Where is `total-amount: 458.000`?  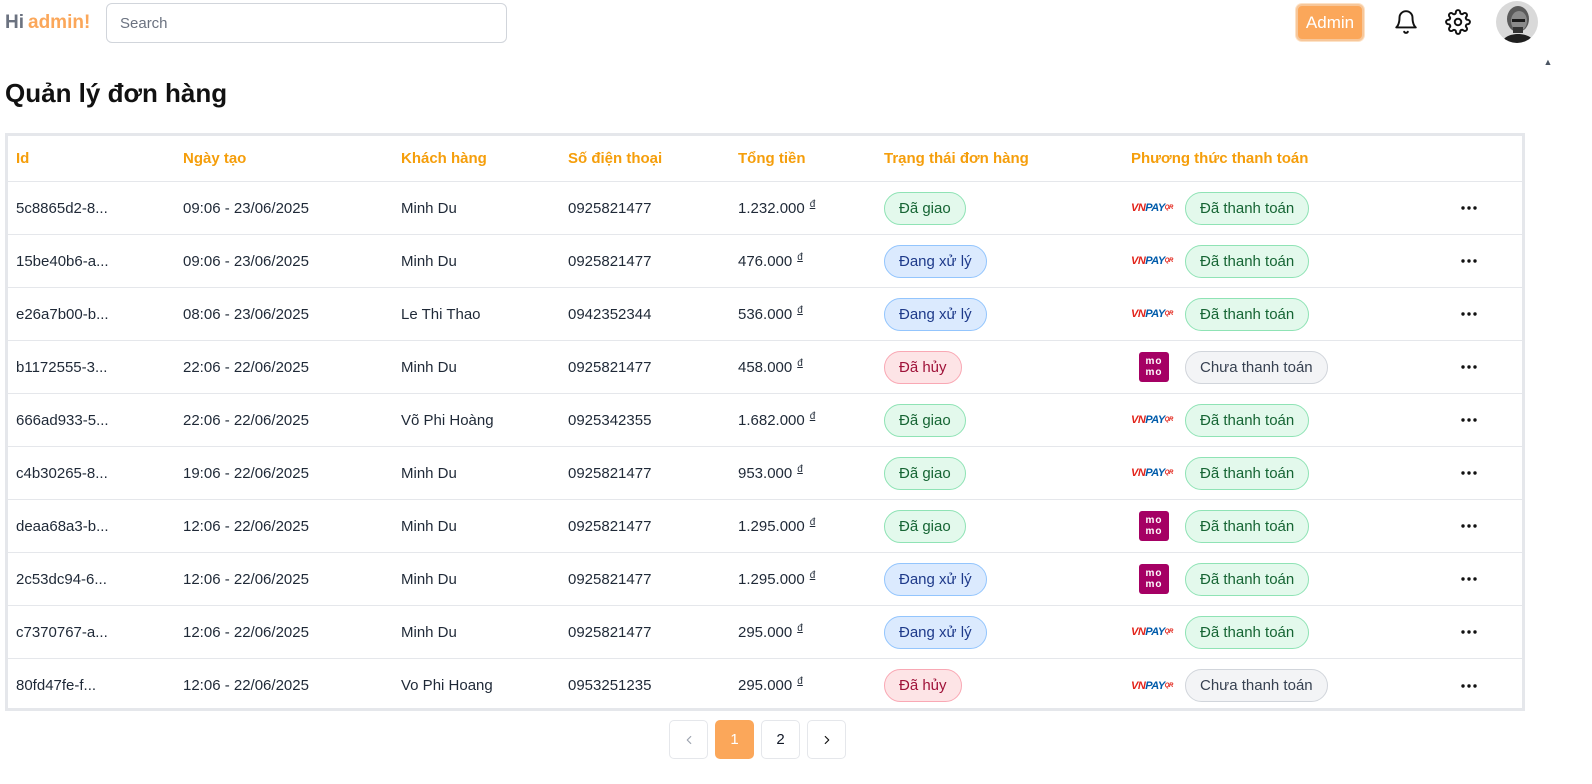 total-amount: 458.000 is located at coordinates (765, 367).